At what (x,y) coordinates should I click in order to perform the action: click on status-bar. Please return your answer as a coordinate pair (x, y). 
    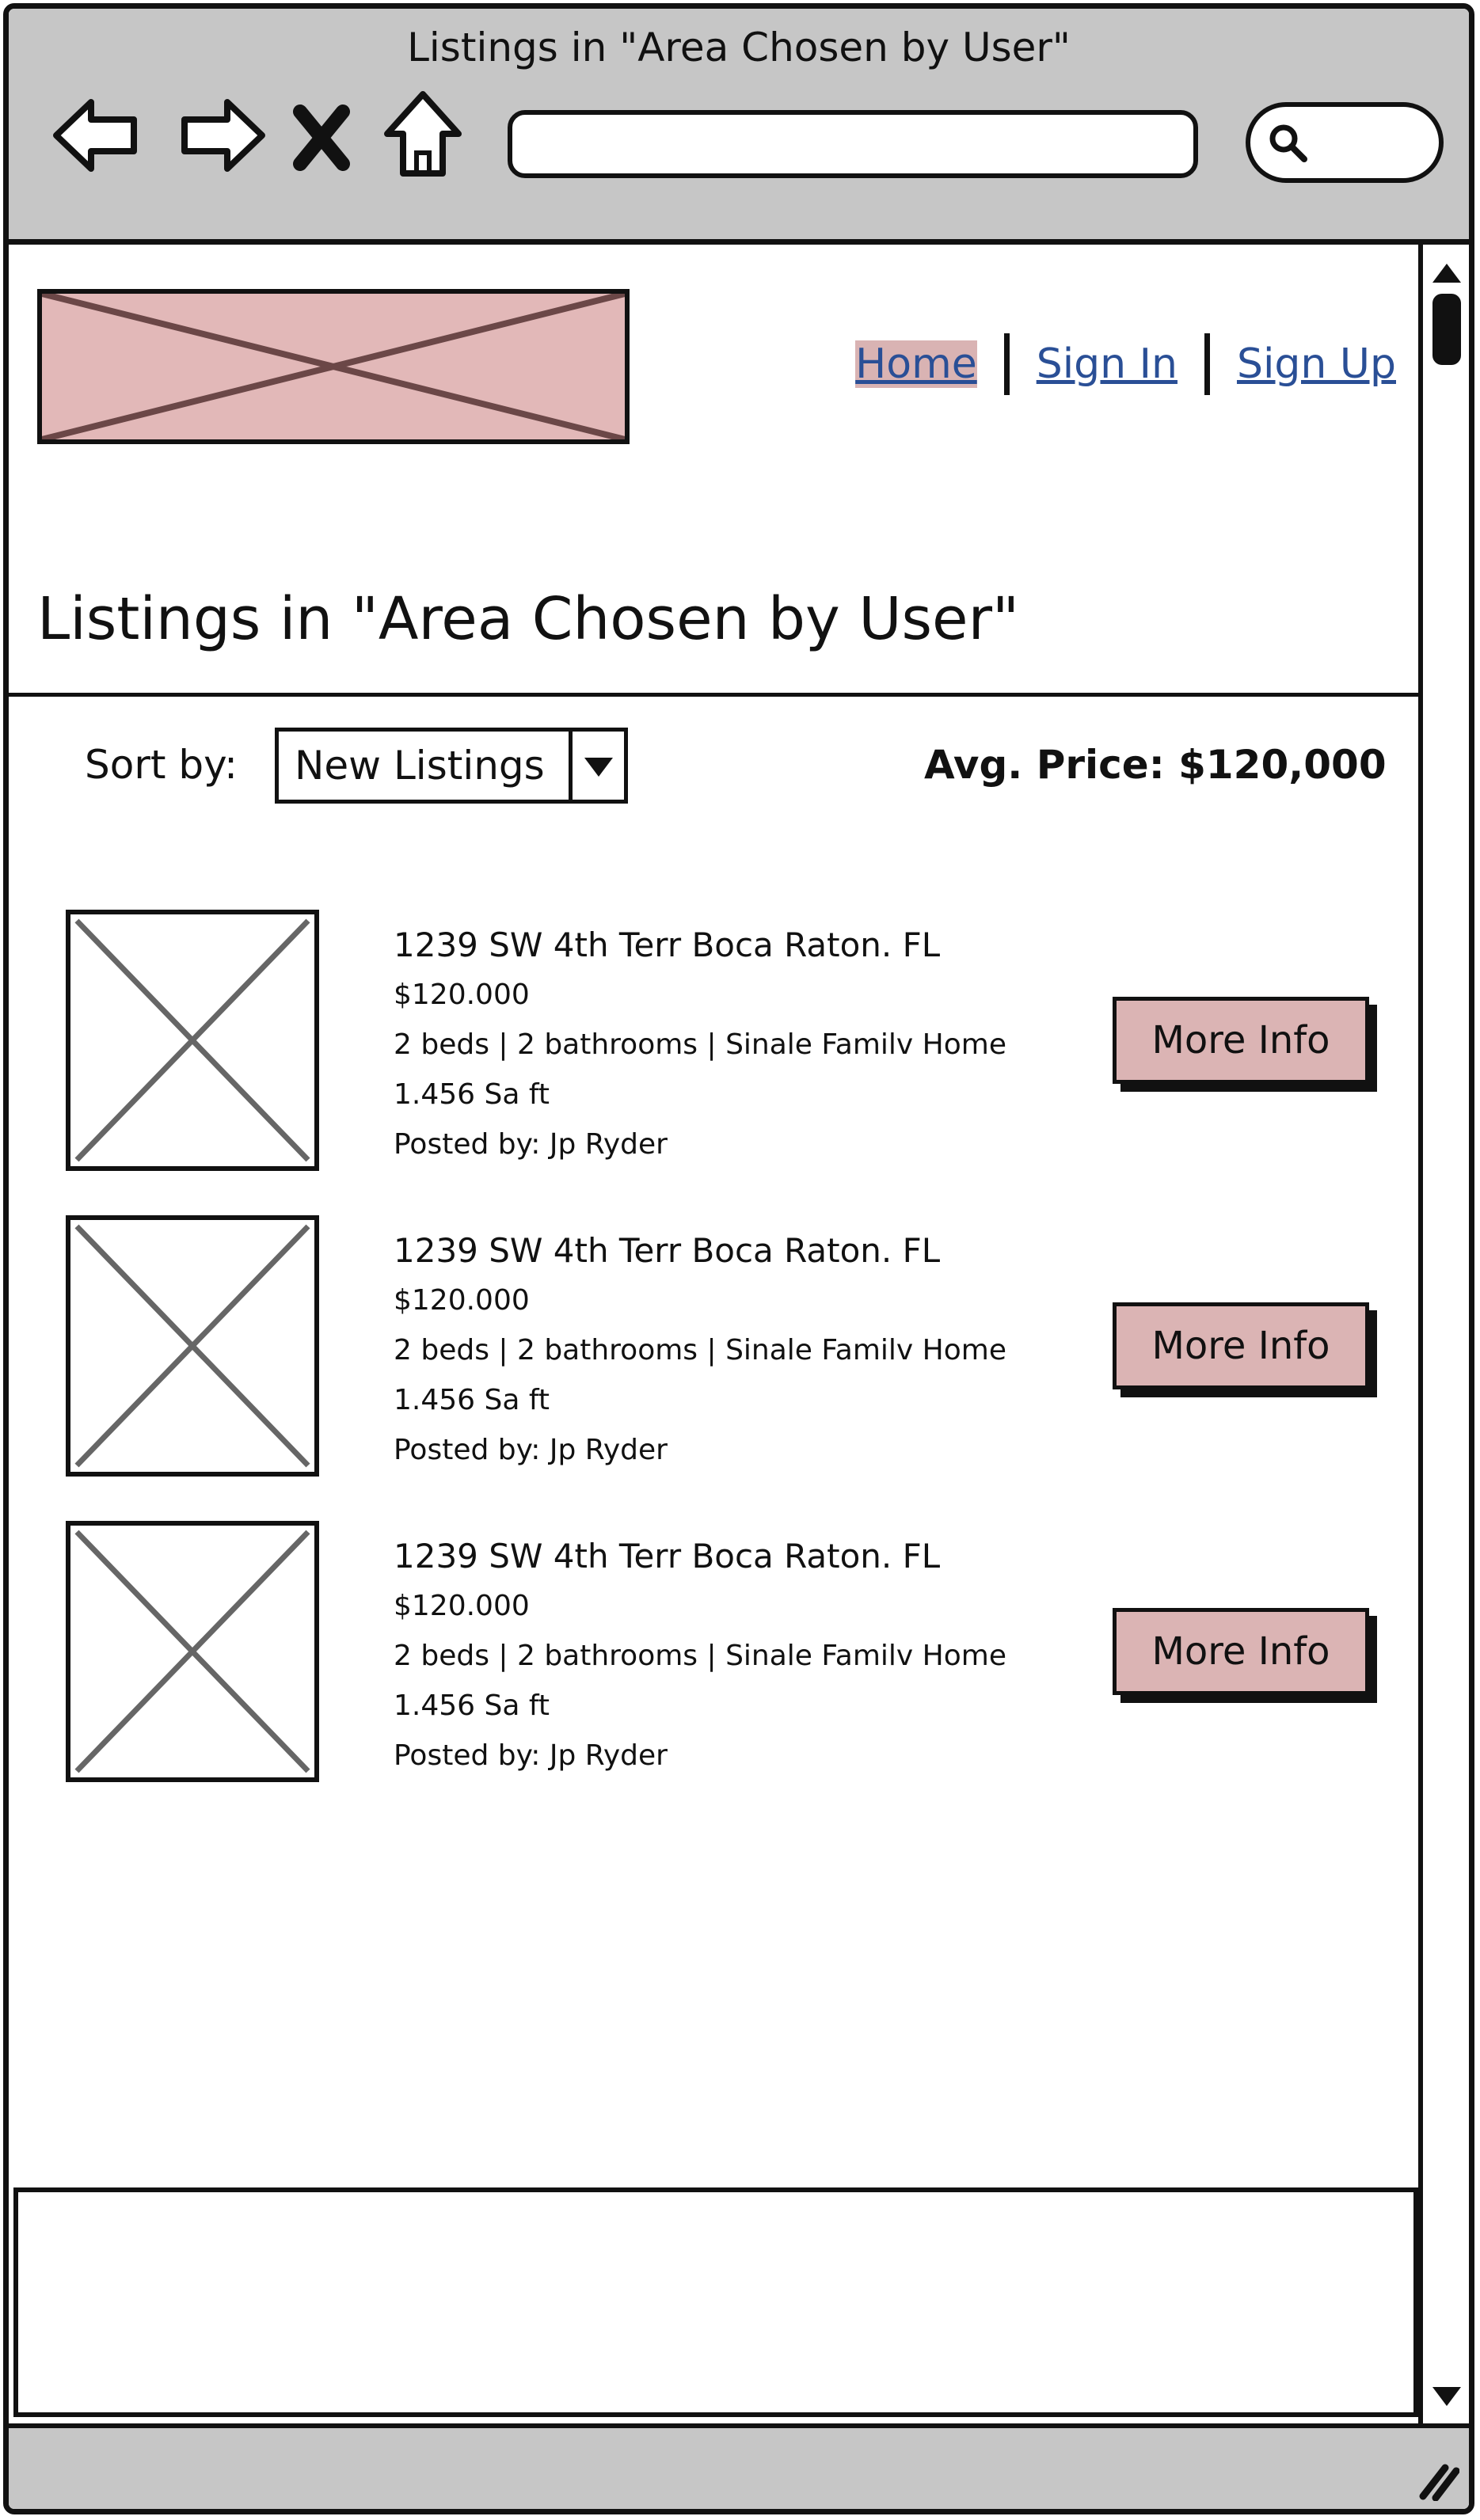
    Looking at the image, I should click on (739, 2466).